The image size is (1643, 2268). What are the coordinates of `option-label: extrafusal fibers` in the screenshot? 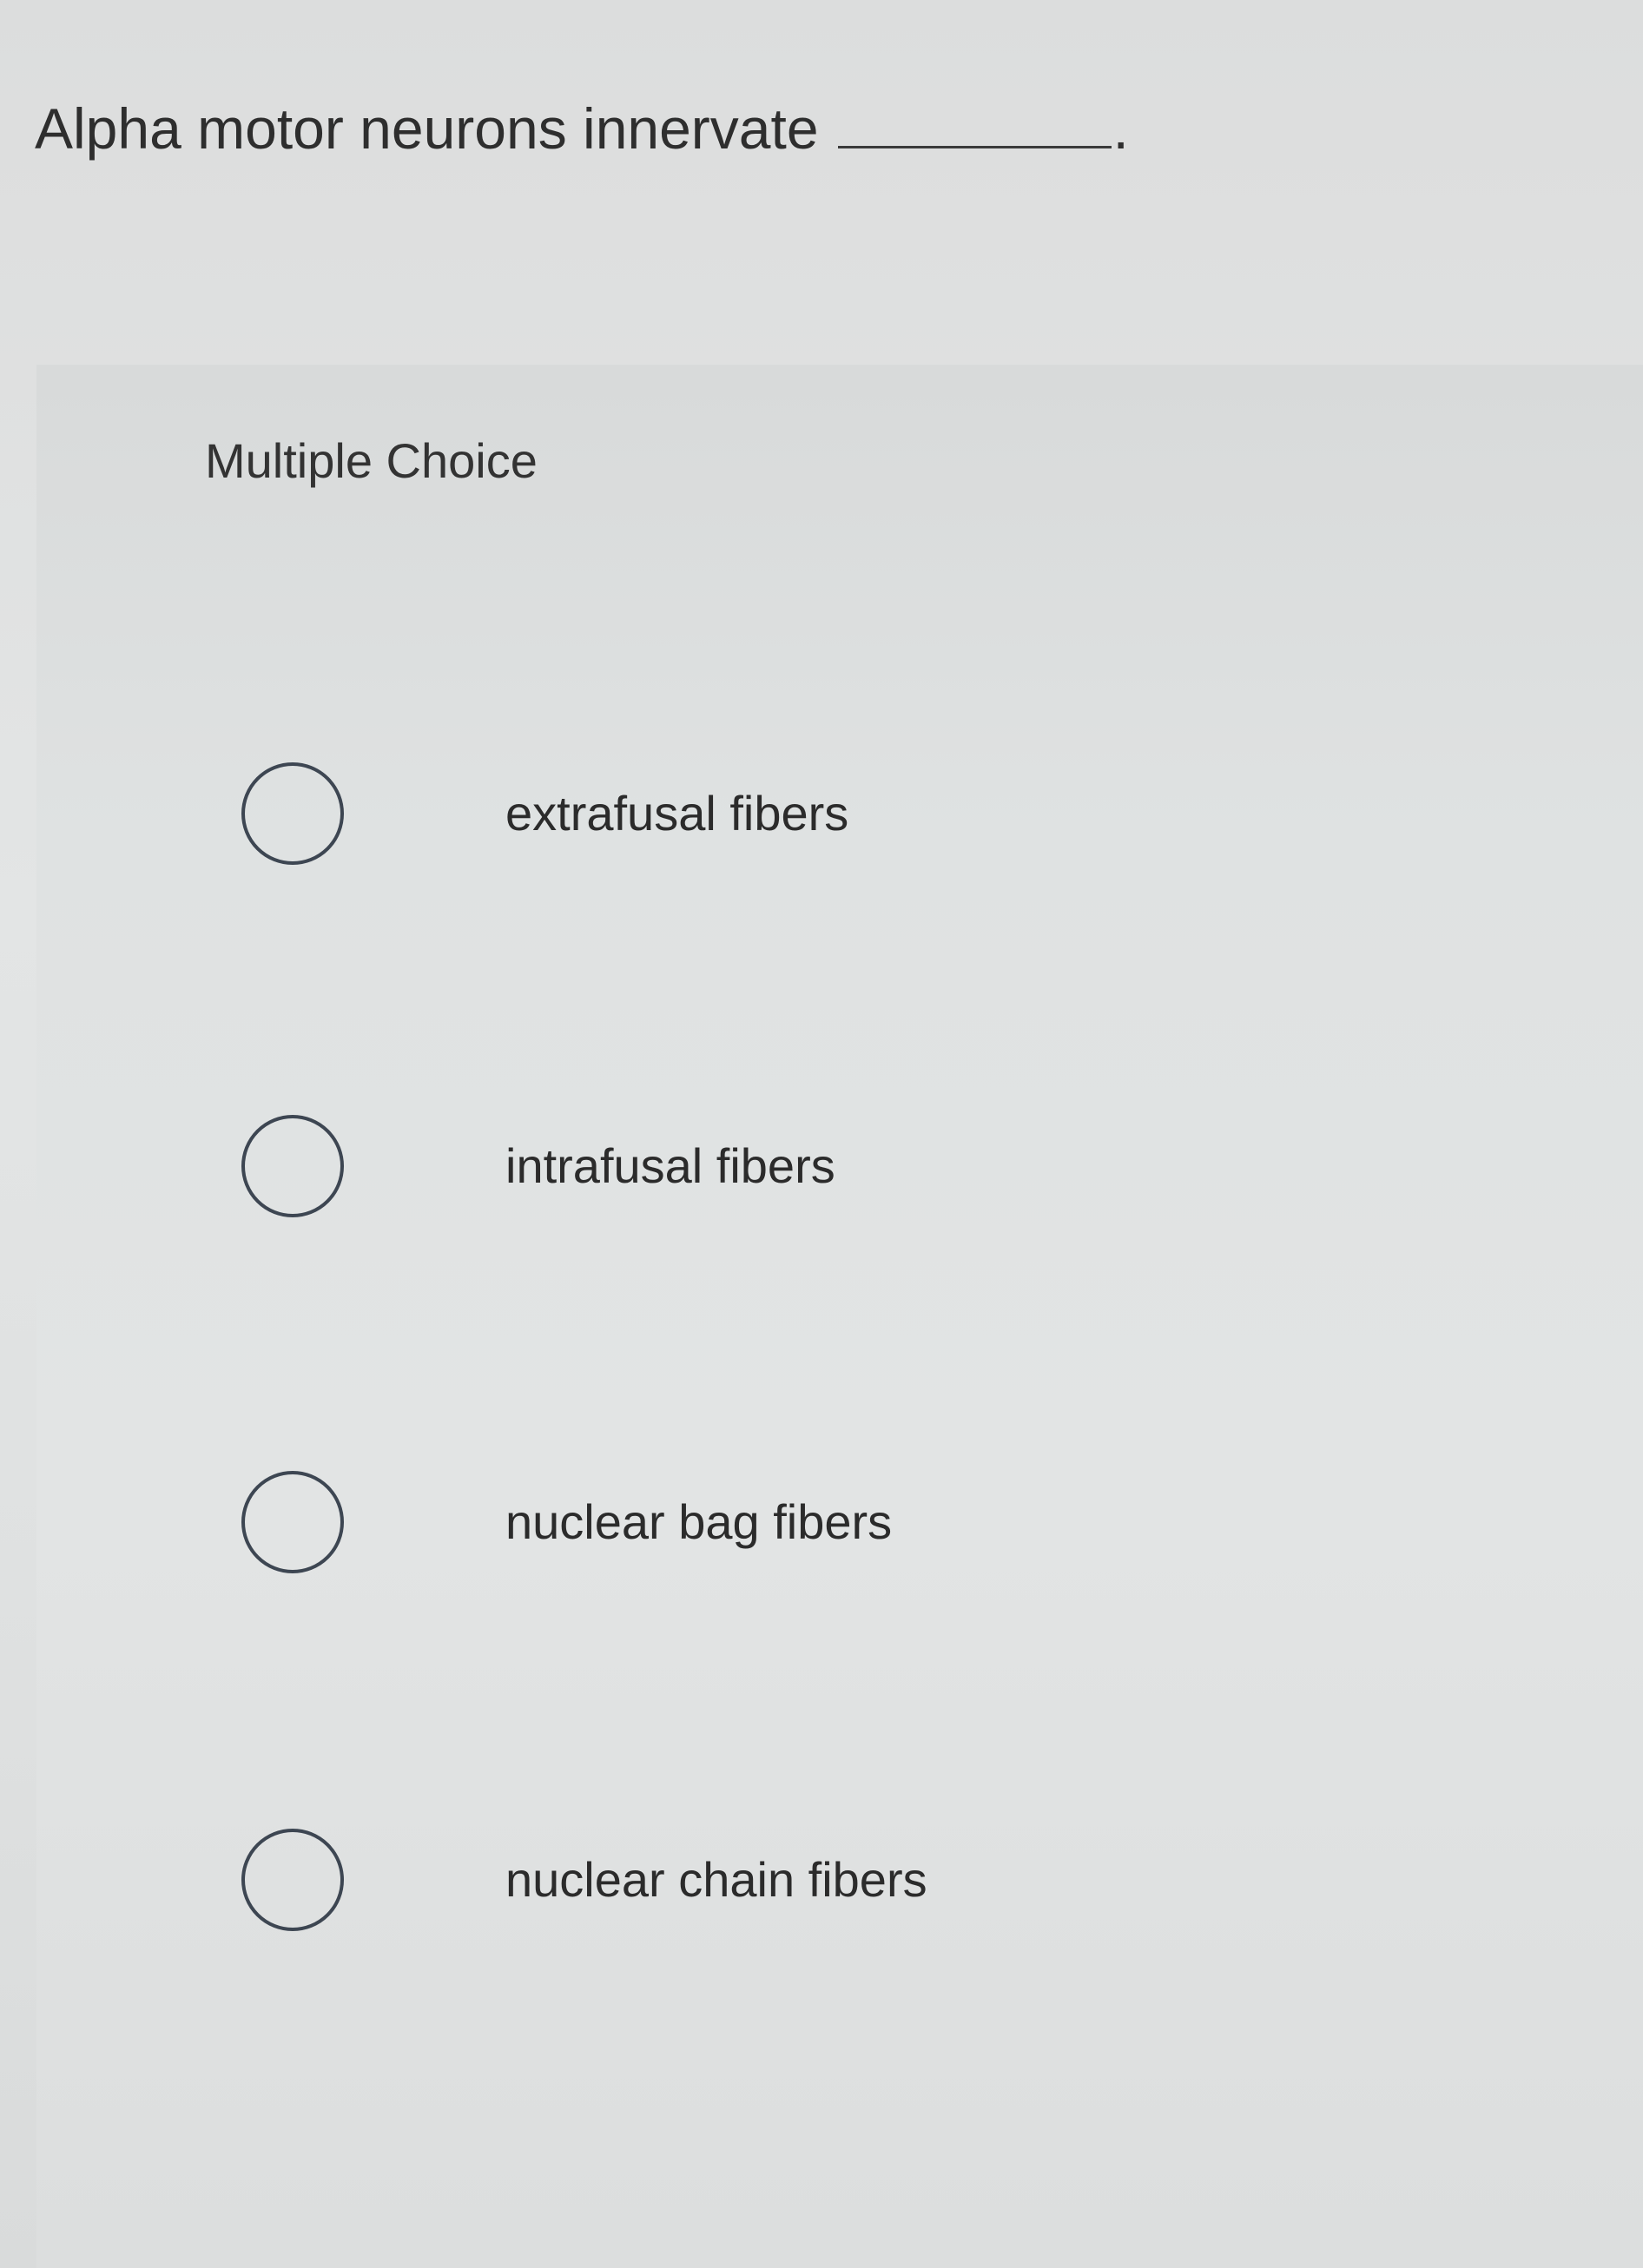 It's located at (676, 814).